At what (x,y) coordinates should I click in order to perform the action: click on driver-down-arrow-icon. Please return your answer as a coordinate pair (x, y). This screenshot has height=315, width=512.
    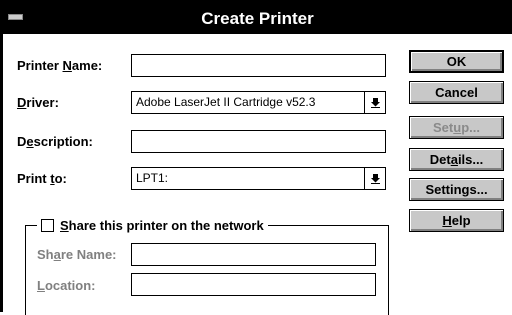
    Looking at the image, I should click on (374, 102).